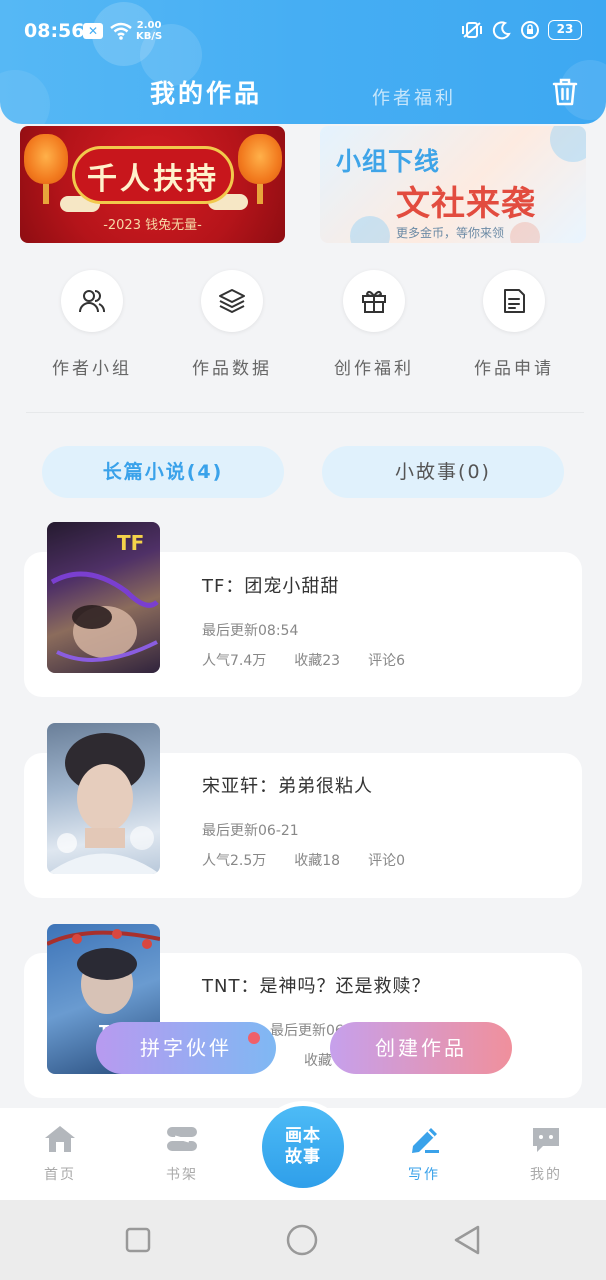  Describe the element at coordinates (232, 369) in the screenshot. I see `quick-item-label: 作品数据` at that location.